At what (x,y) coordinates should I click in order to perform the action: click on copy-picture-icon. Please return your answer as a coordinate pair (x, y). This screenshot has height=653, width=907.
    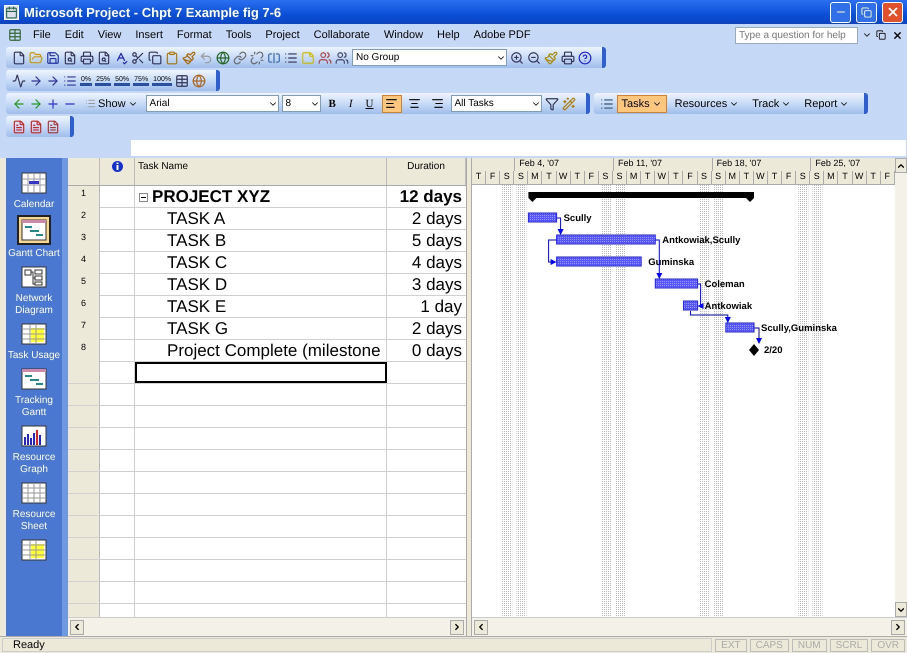
    Looking at the image, I should click on (568, 57).